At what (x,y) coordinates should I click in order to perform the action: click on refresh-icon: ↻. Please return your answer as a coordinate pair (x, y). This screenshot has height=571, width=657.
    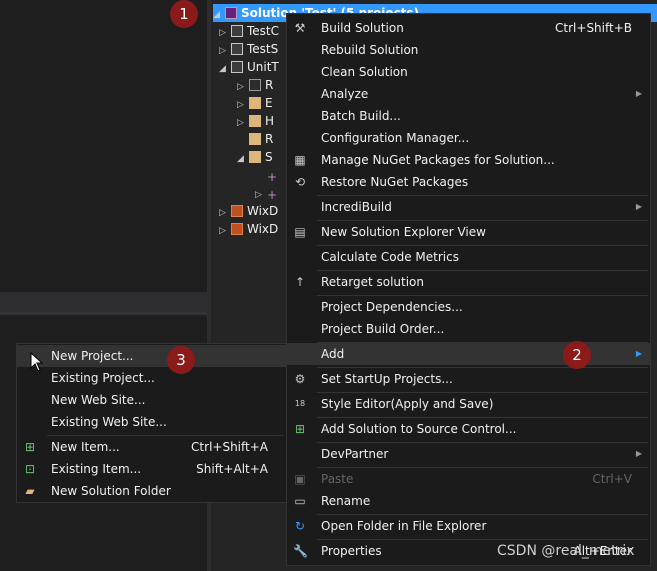
    Looking at the image, I should click on (300, 526).